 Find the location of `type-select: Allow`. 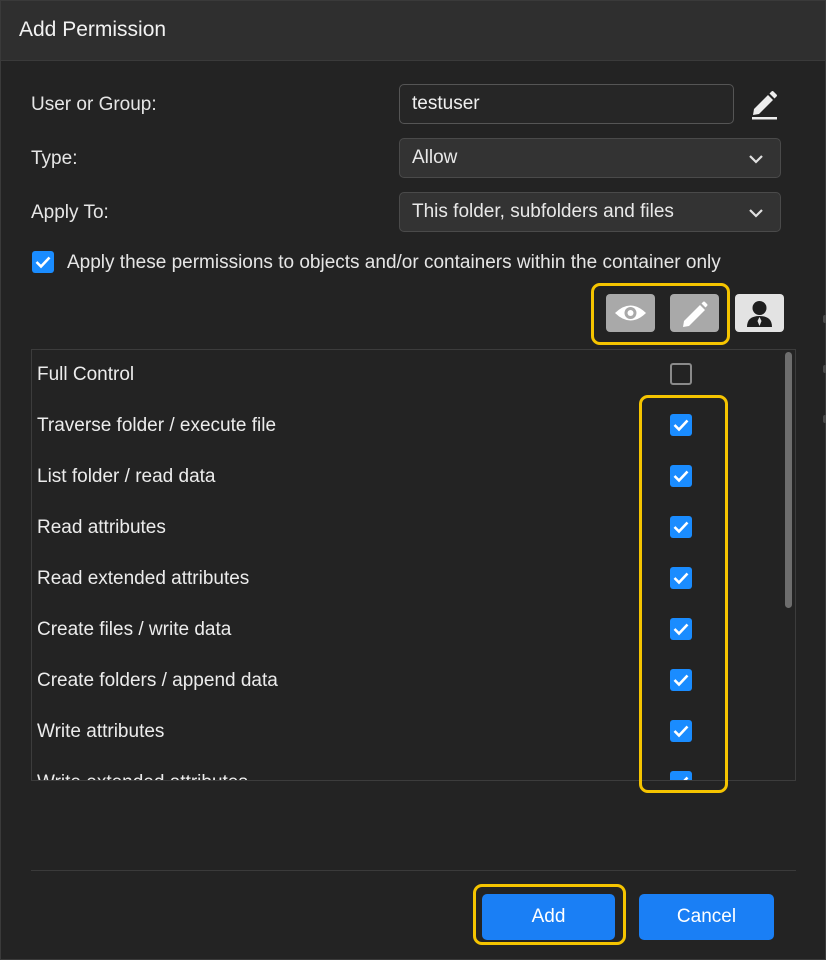

type-select: Allow is located at coordinates (590, 158).